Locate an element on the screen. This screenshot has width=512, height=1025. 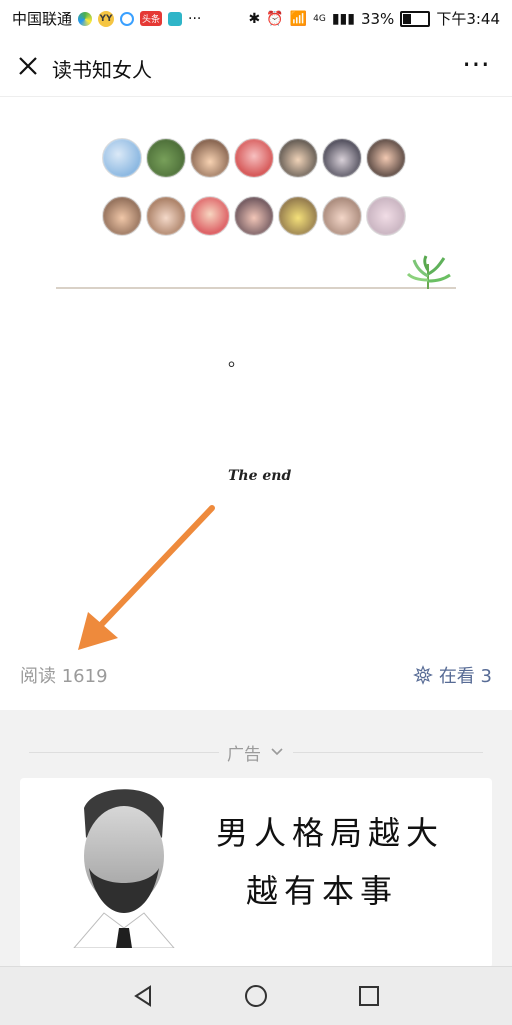
signal-icon: ▮▮▮ is located at coordinates (343, 18).